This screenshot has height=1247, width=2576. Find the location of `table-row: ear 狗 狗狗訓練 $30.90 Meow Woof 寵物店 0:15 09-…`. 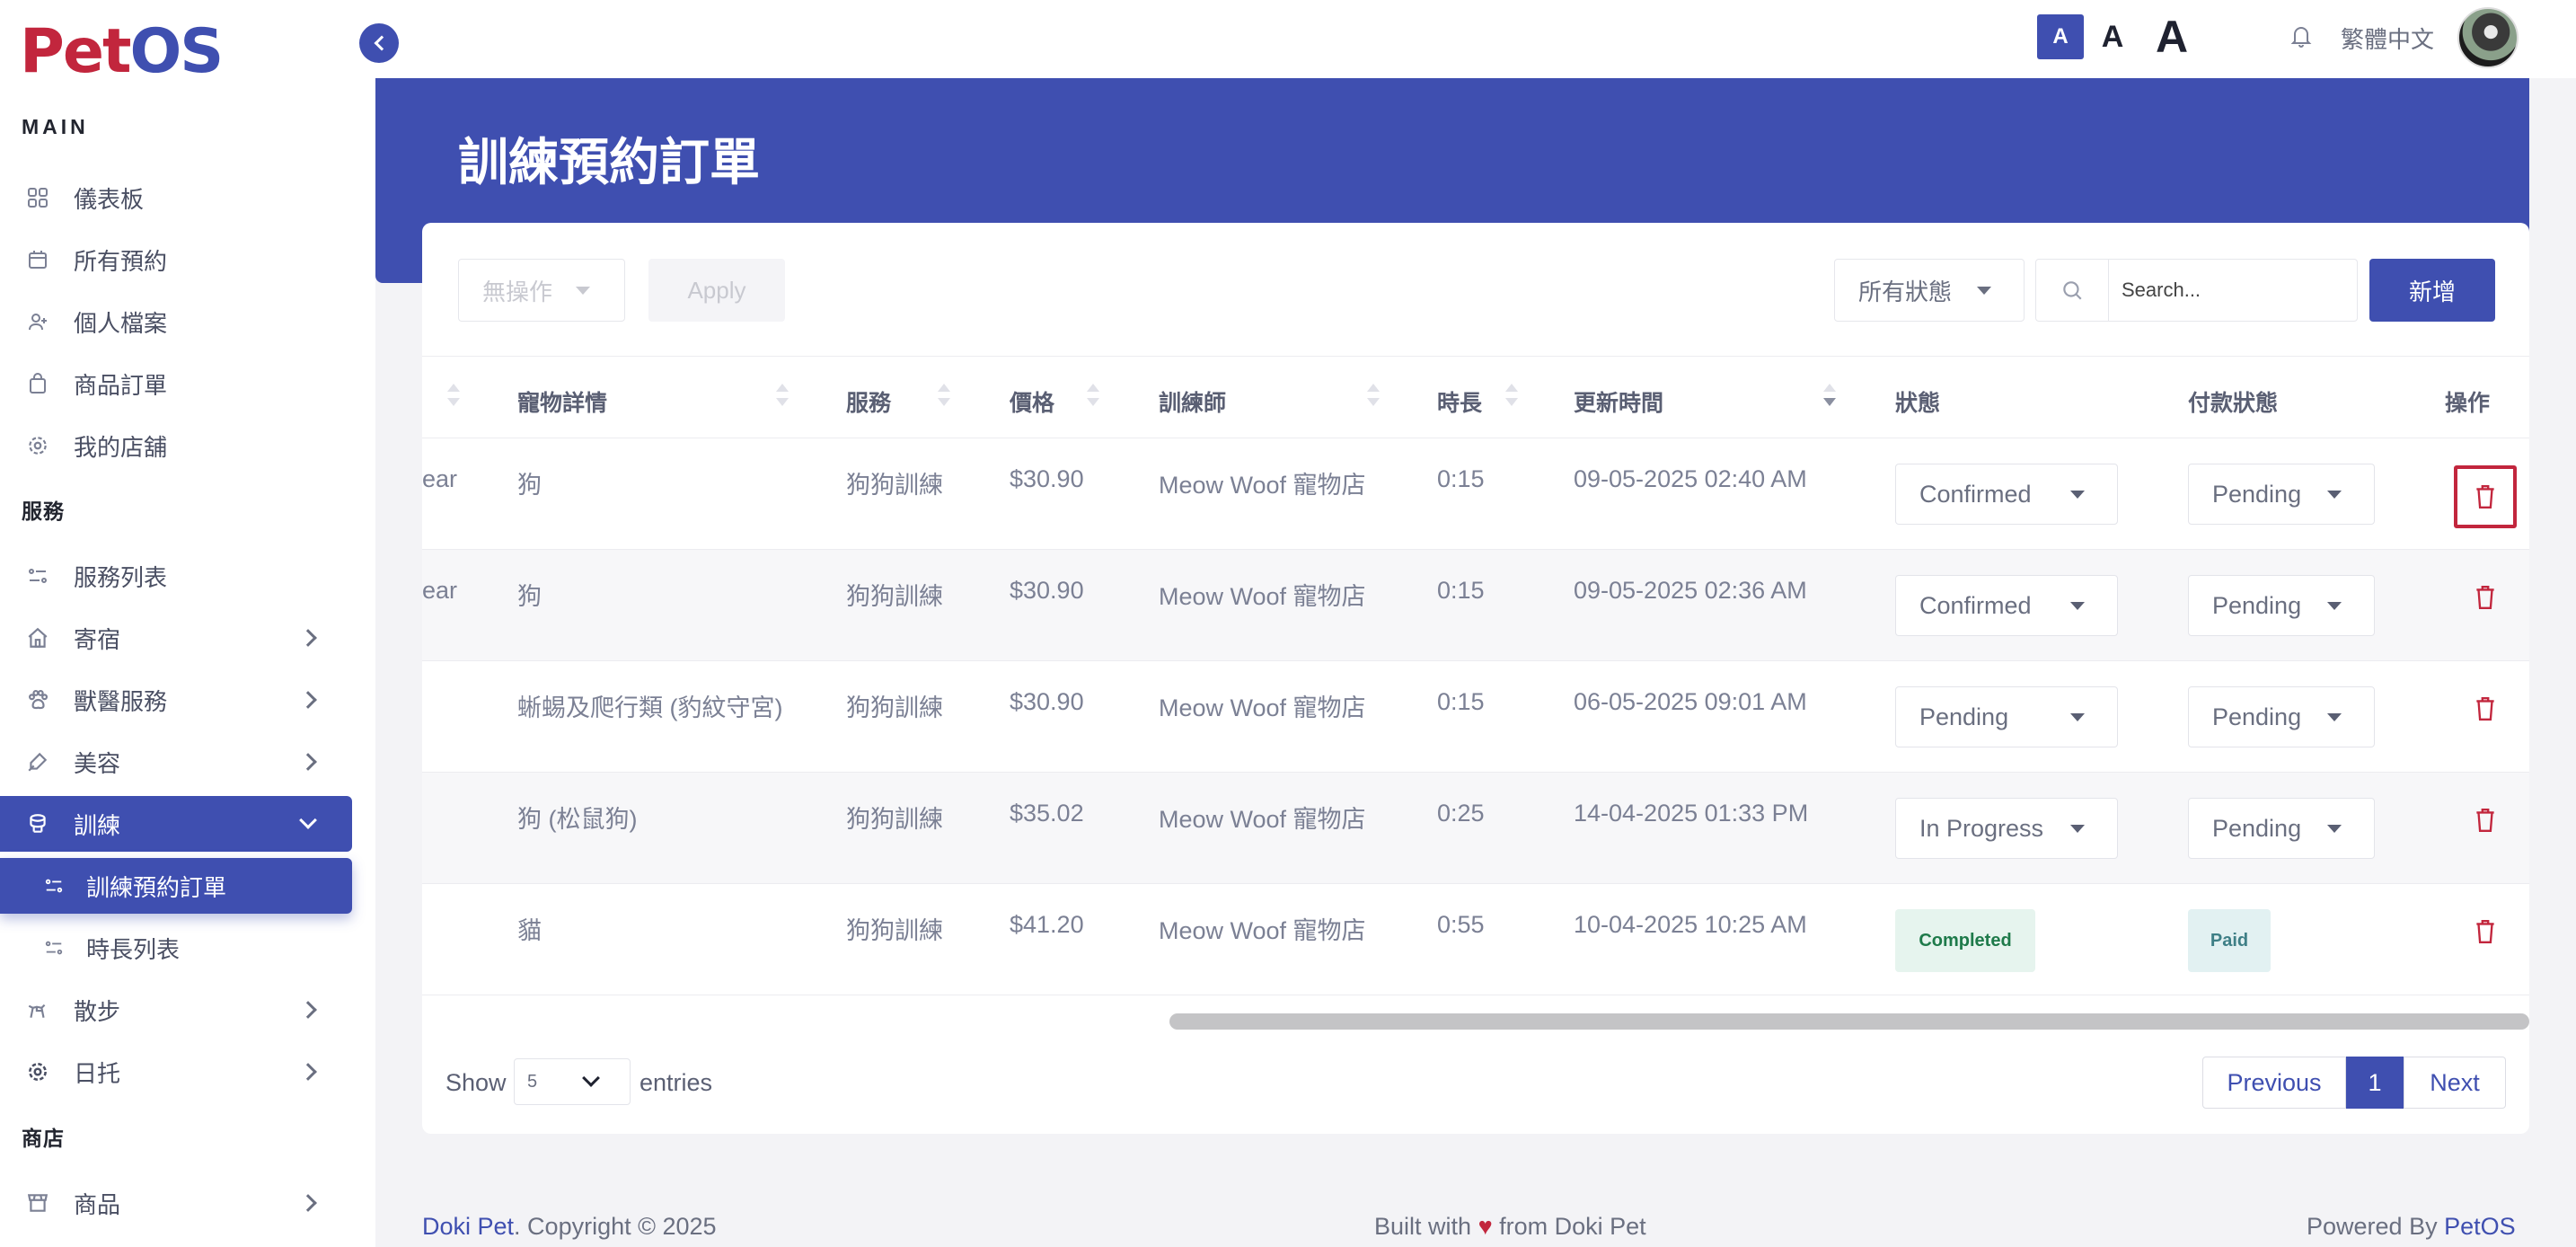

table-row: ear 狗 狗狗訓練 $30.90 Meow Woof 寵物店 0:15 09-… is located at coordinates (1475, 605).